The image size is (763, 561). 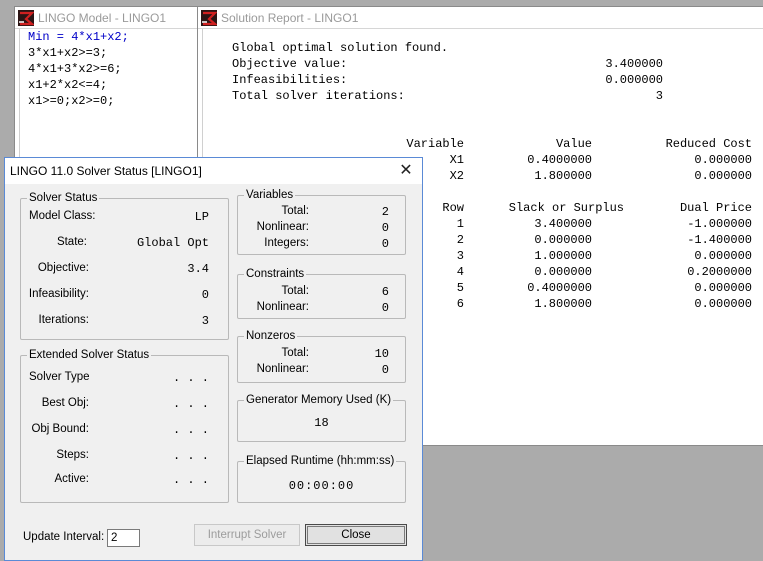 What do you see at coordinates (190, 404) in the screenshot?
I see `best-obj-value: . . .` at bounding box center [190, 404].